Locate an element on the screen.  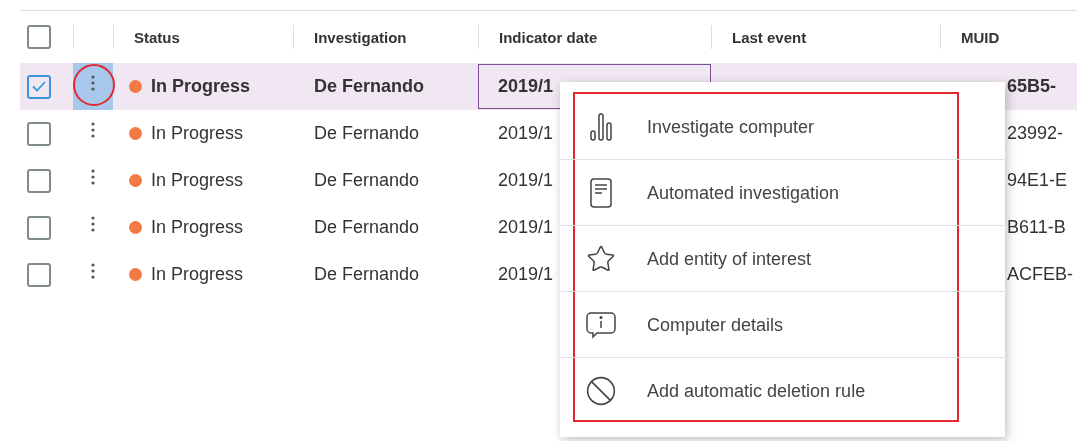
bar-chart-icon is located at coordinates (601, 127).